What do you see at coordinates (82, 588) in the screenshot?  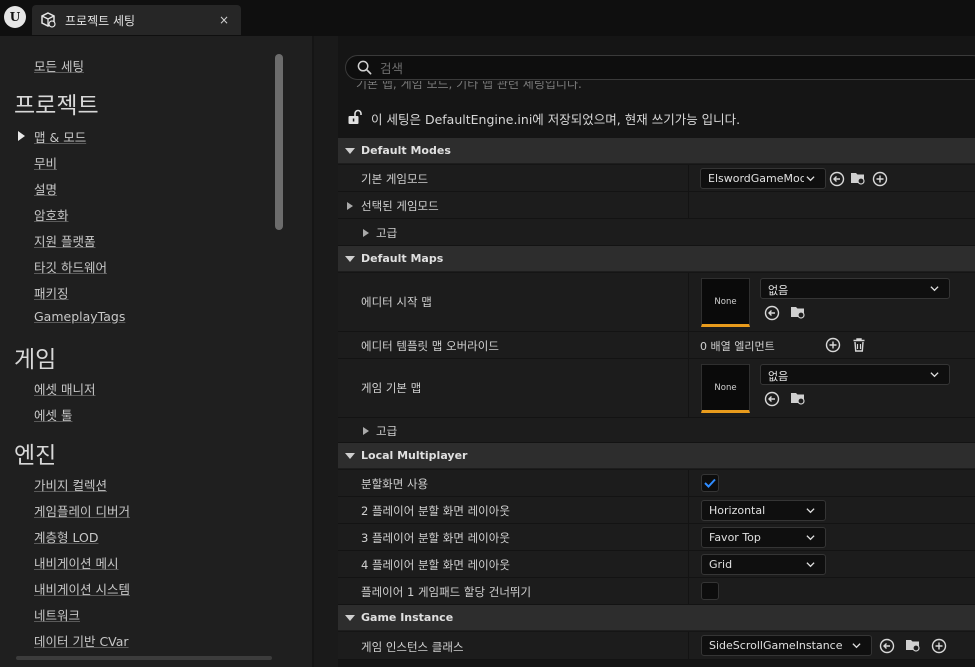 I see `sidebar-item-navigation-system: 내비게이션 시스템` at bounding box center [82, 588].